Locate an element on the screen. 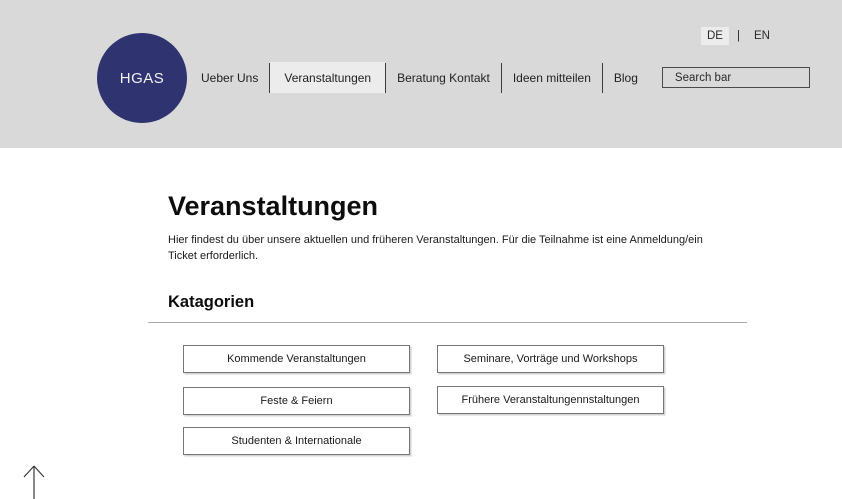 The height and width of the screenshot is (499, 842). categories-heading: Katagorien is located at coordinates (211, 302).